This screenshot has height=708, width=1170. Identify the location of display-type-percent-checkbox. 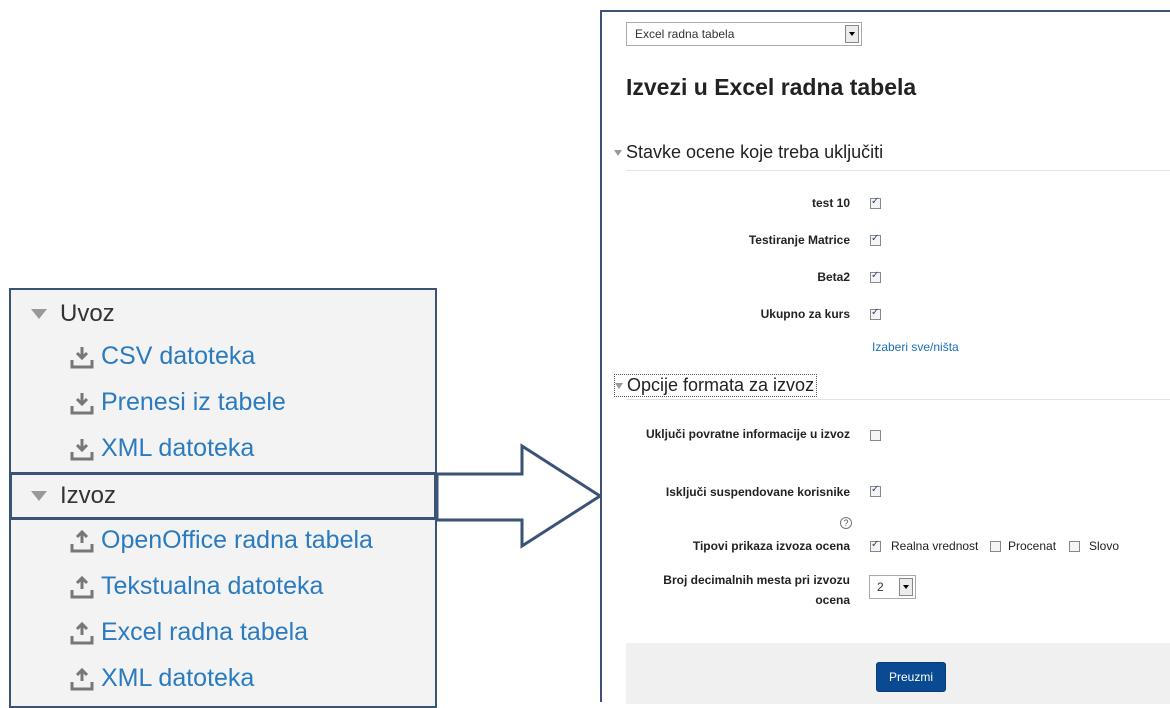
(995, 546).